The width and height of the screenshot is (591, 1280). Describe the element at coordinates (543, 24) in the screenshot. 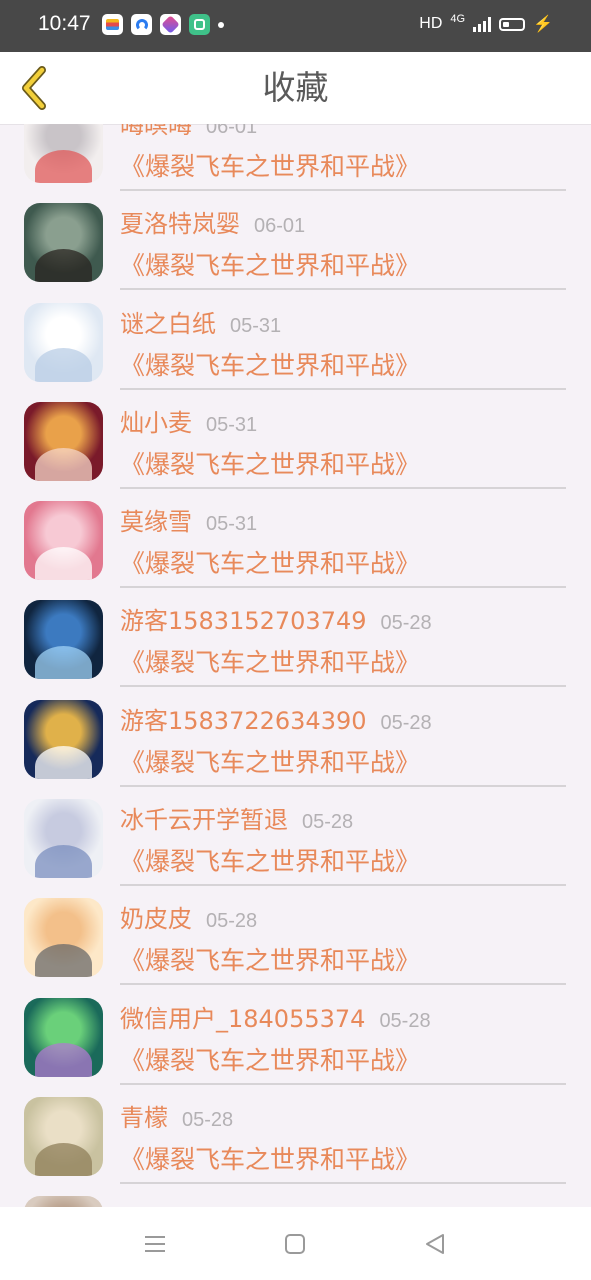

I see `charging-icon: ⚡` at that location.